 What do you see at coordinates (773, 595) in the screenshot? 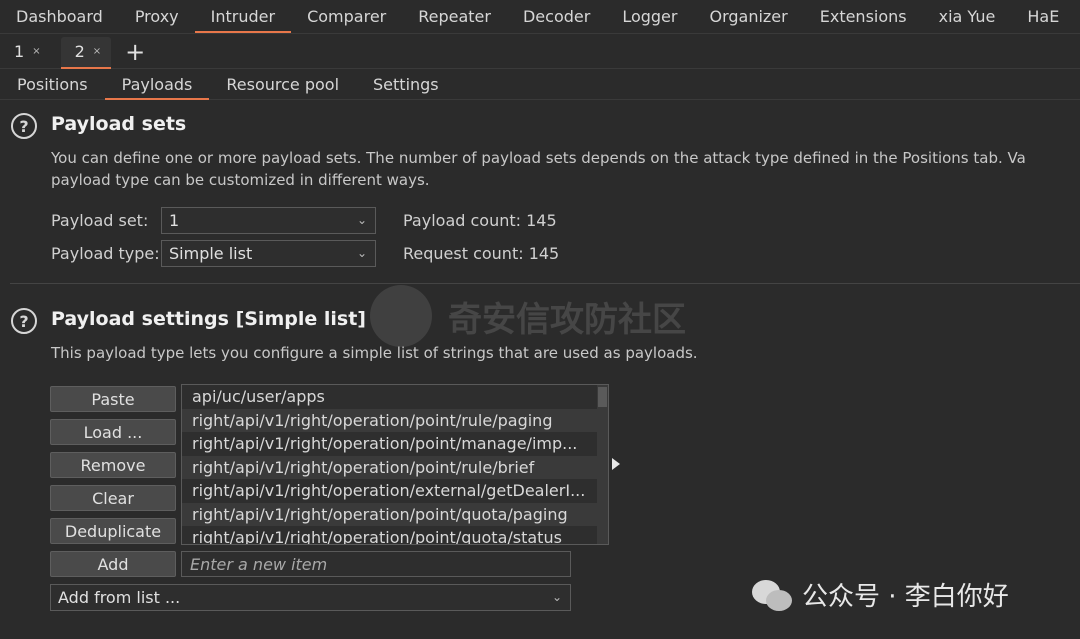
I see `wechat-icon` at bounding box center [773, 595].